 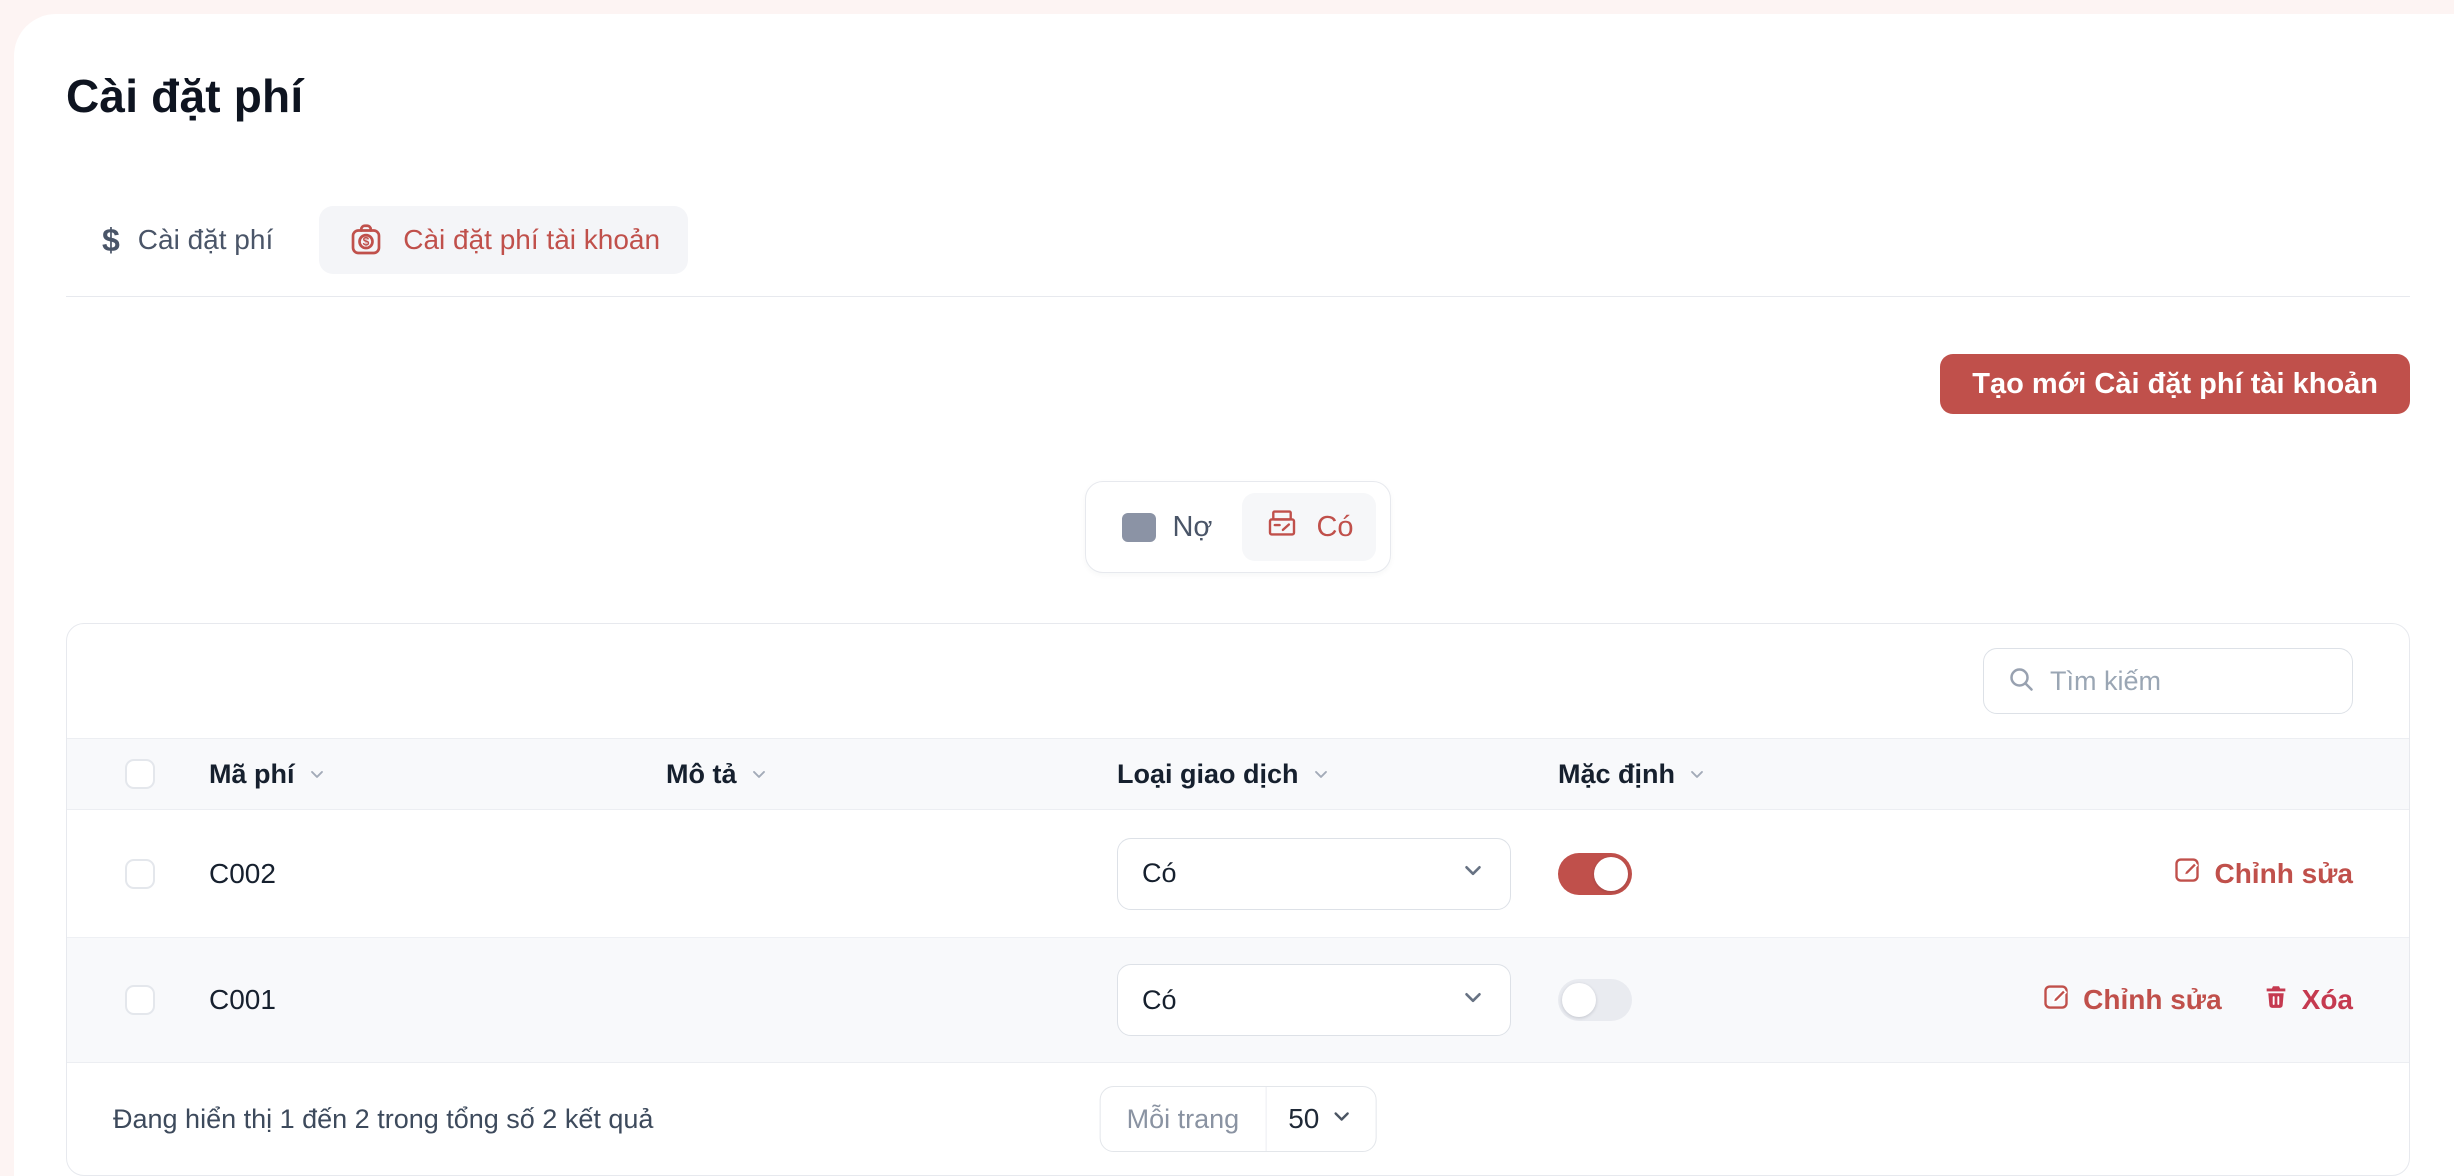 I want to click on divider, so click(x=1238, y=296).